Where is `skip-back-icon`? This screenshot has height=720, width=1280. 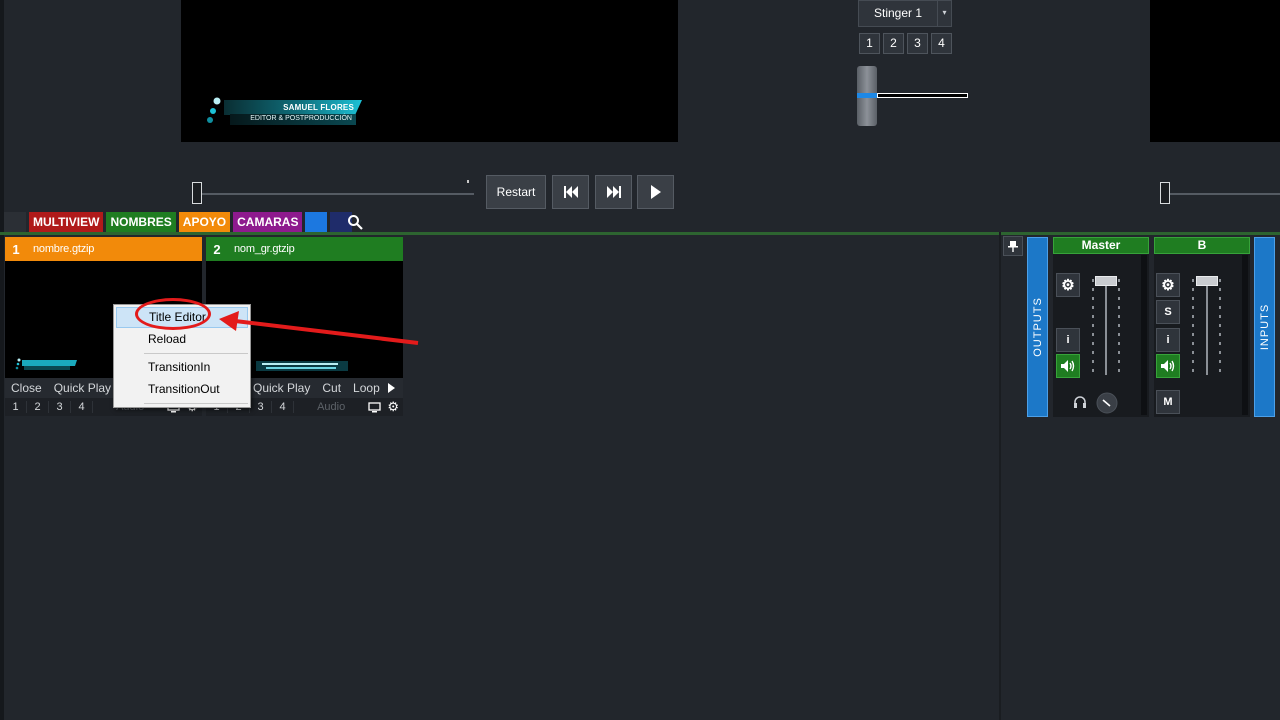
skip-back-icon is located at coordinates (570, 192).